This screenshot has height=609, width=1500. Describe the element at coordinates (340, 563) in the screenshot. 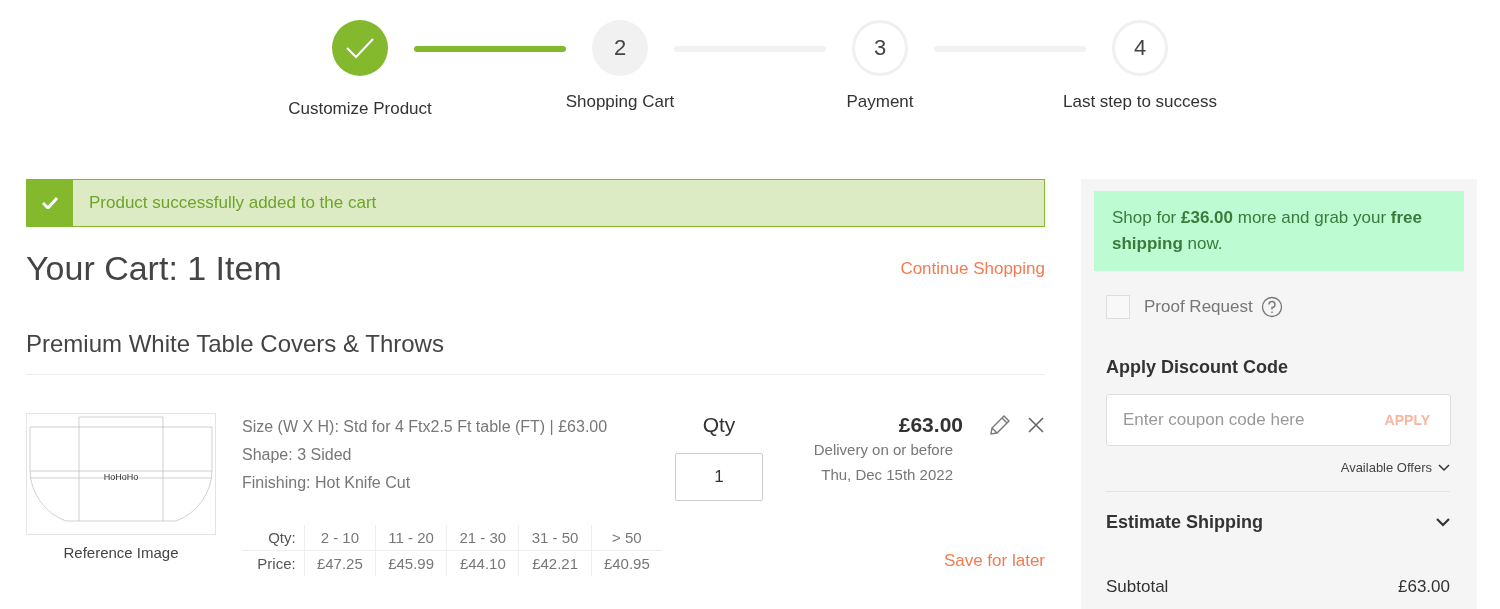

I see `table-cell: £47.25` at that location.